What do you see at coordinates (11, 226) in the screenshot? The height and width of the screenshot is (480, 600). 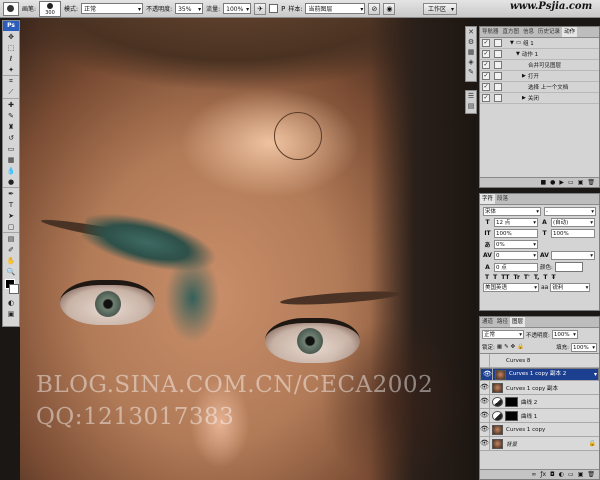 I see `shape-tool-icon: ▢` at bounding box center [11, 226].